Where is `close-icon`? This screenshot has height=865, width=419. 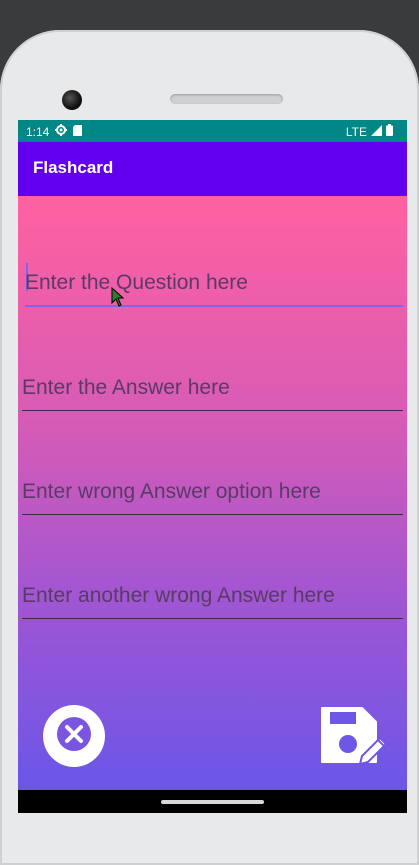 close-icon is located at coordinates (74, 736).